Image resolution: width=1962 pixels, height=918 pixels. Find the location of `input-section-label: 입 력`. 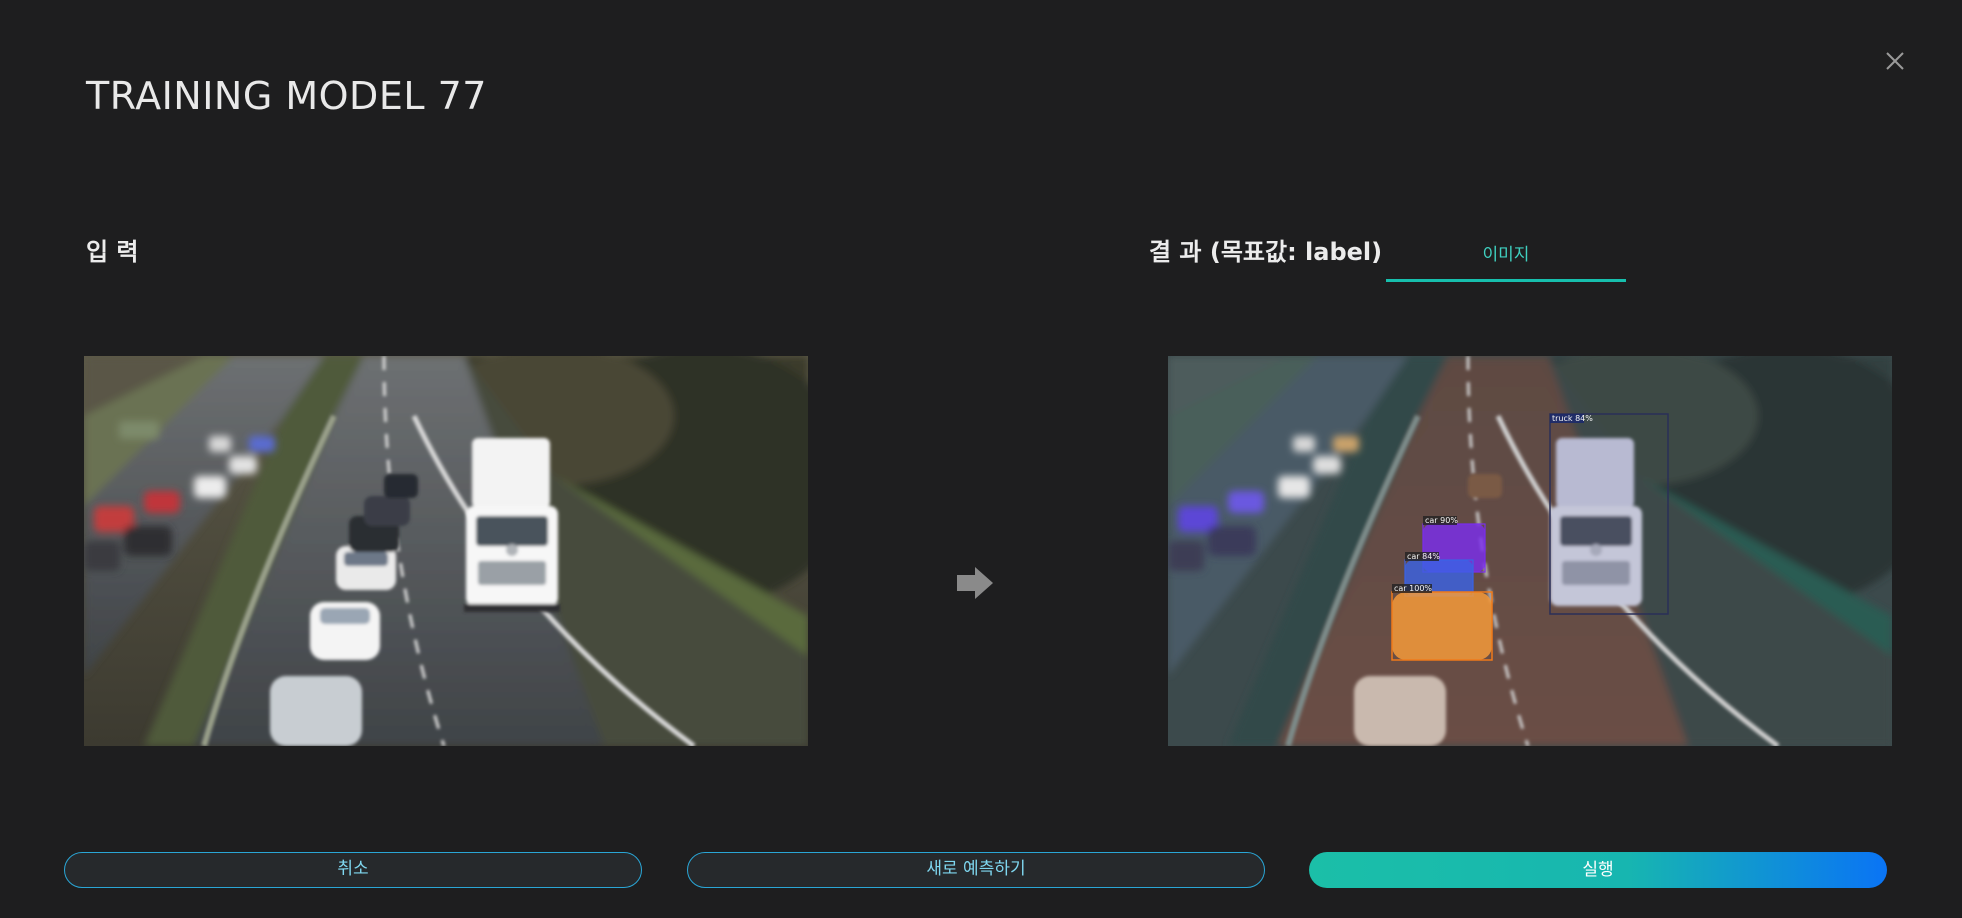

input-section-label: 입 력 is located at coordinates (112, 252).